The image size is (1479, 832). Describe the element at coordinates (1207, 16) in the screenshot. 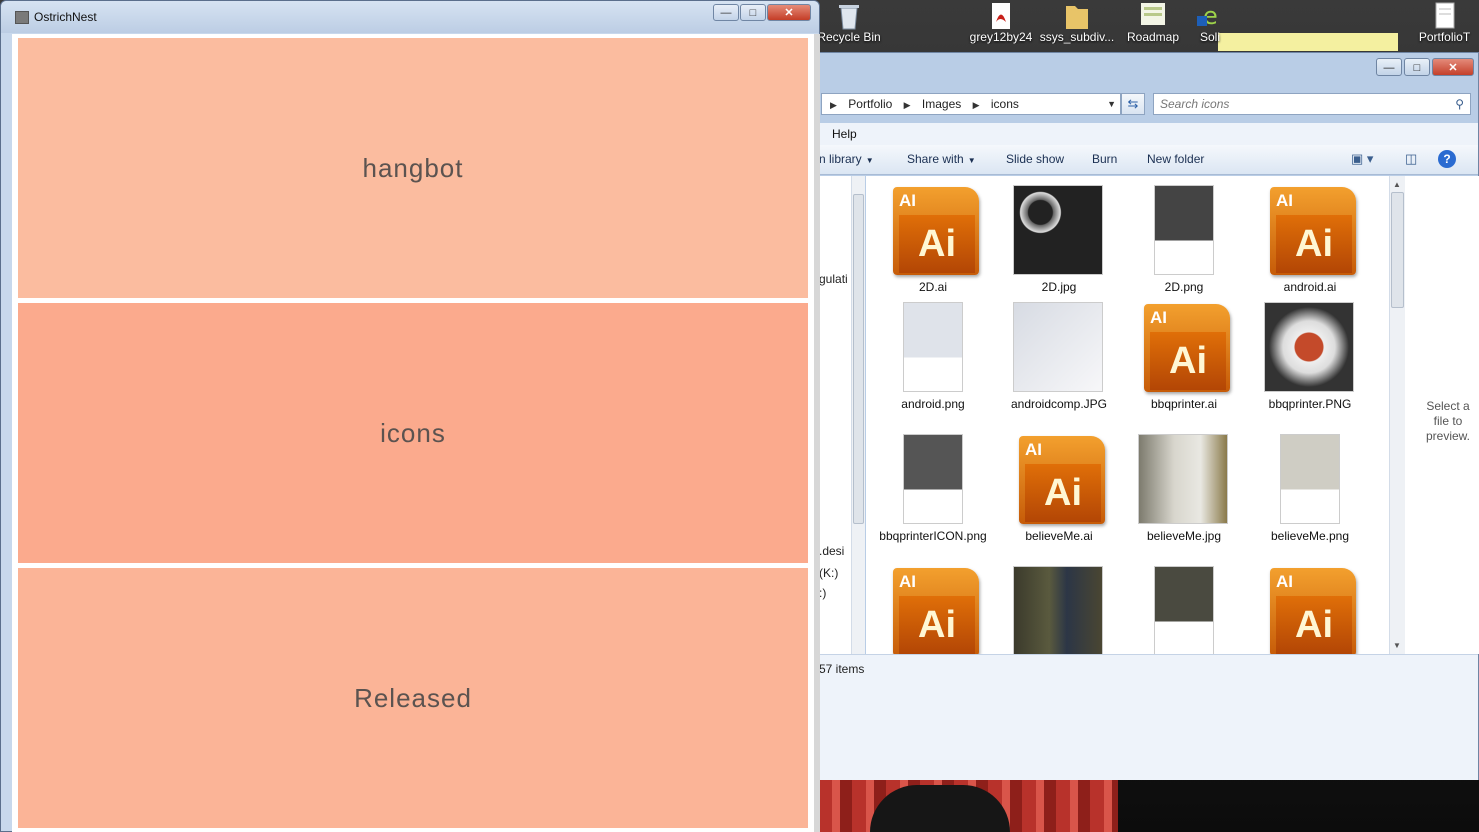

I see `shortcut-icon: e` at that location.